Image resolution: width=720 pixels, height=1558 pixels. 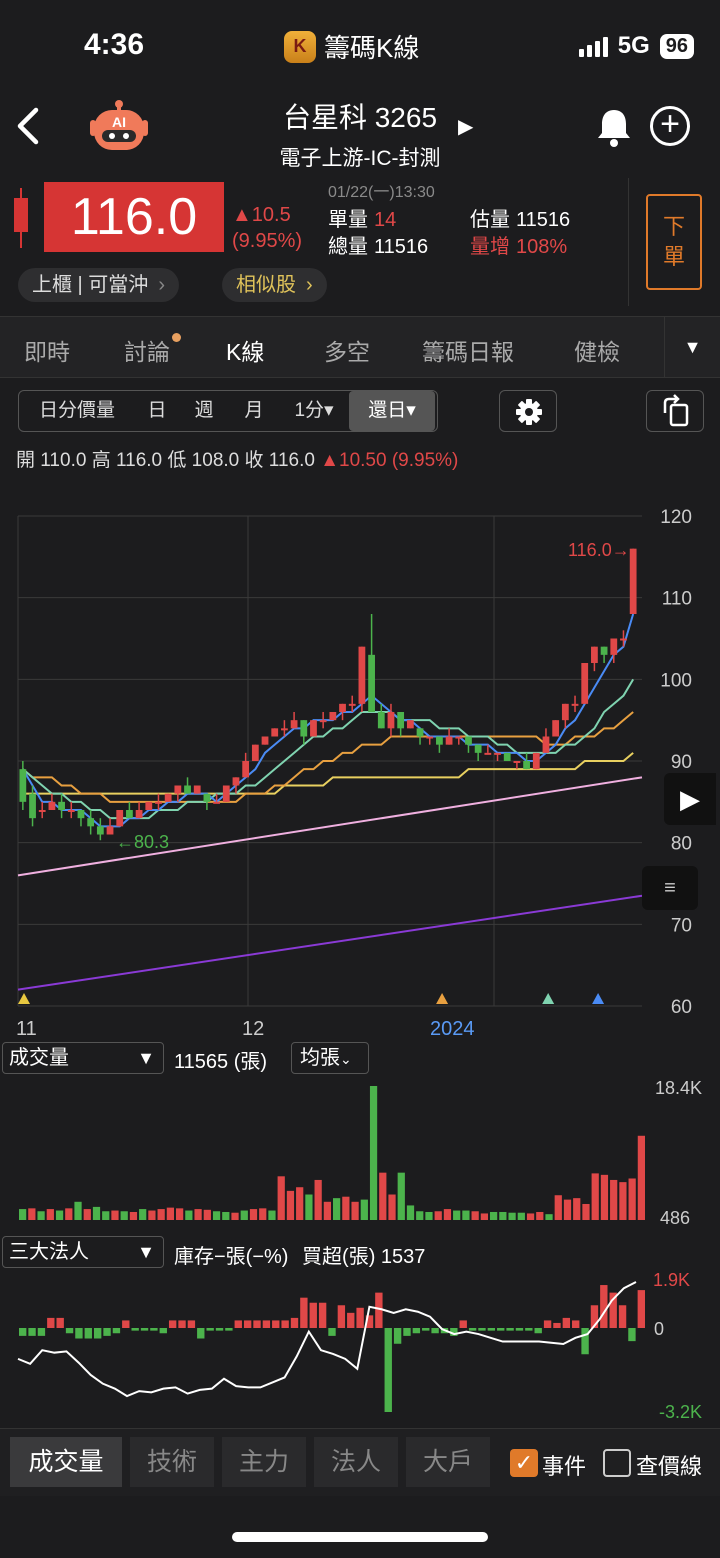 I want to click on market-tag-pill: 上櫃 | 可當沖 ›, so click(x=98, y=285).